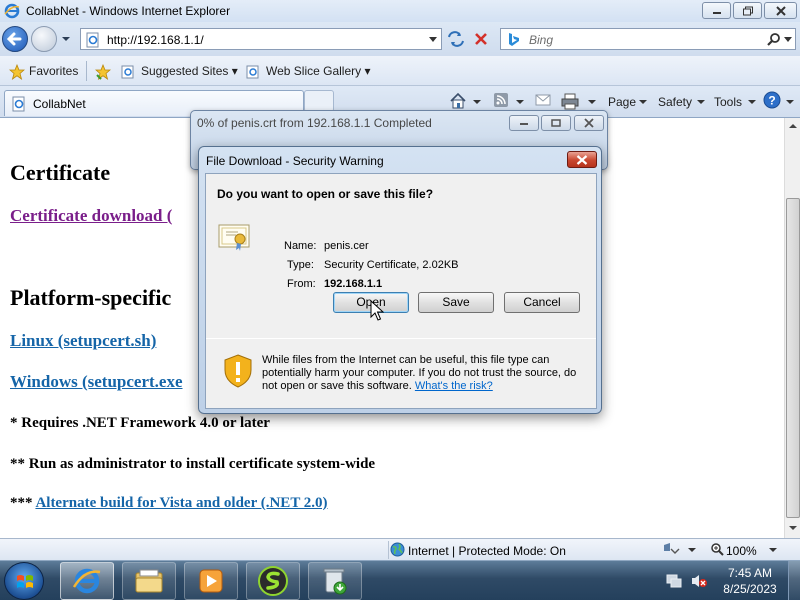  What do you see at coordinates (319, 101) in the screenshot?
I see `new-tab-button` at bounding box center [319, 101].